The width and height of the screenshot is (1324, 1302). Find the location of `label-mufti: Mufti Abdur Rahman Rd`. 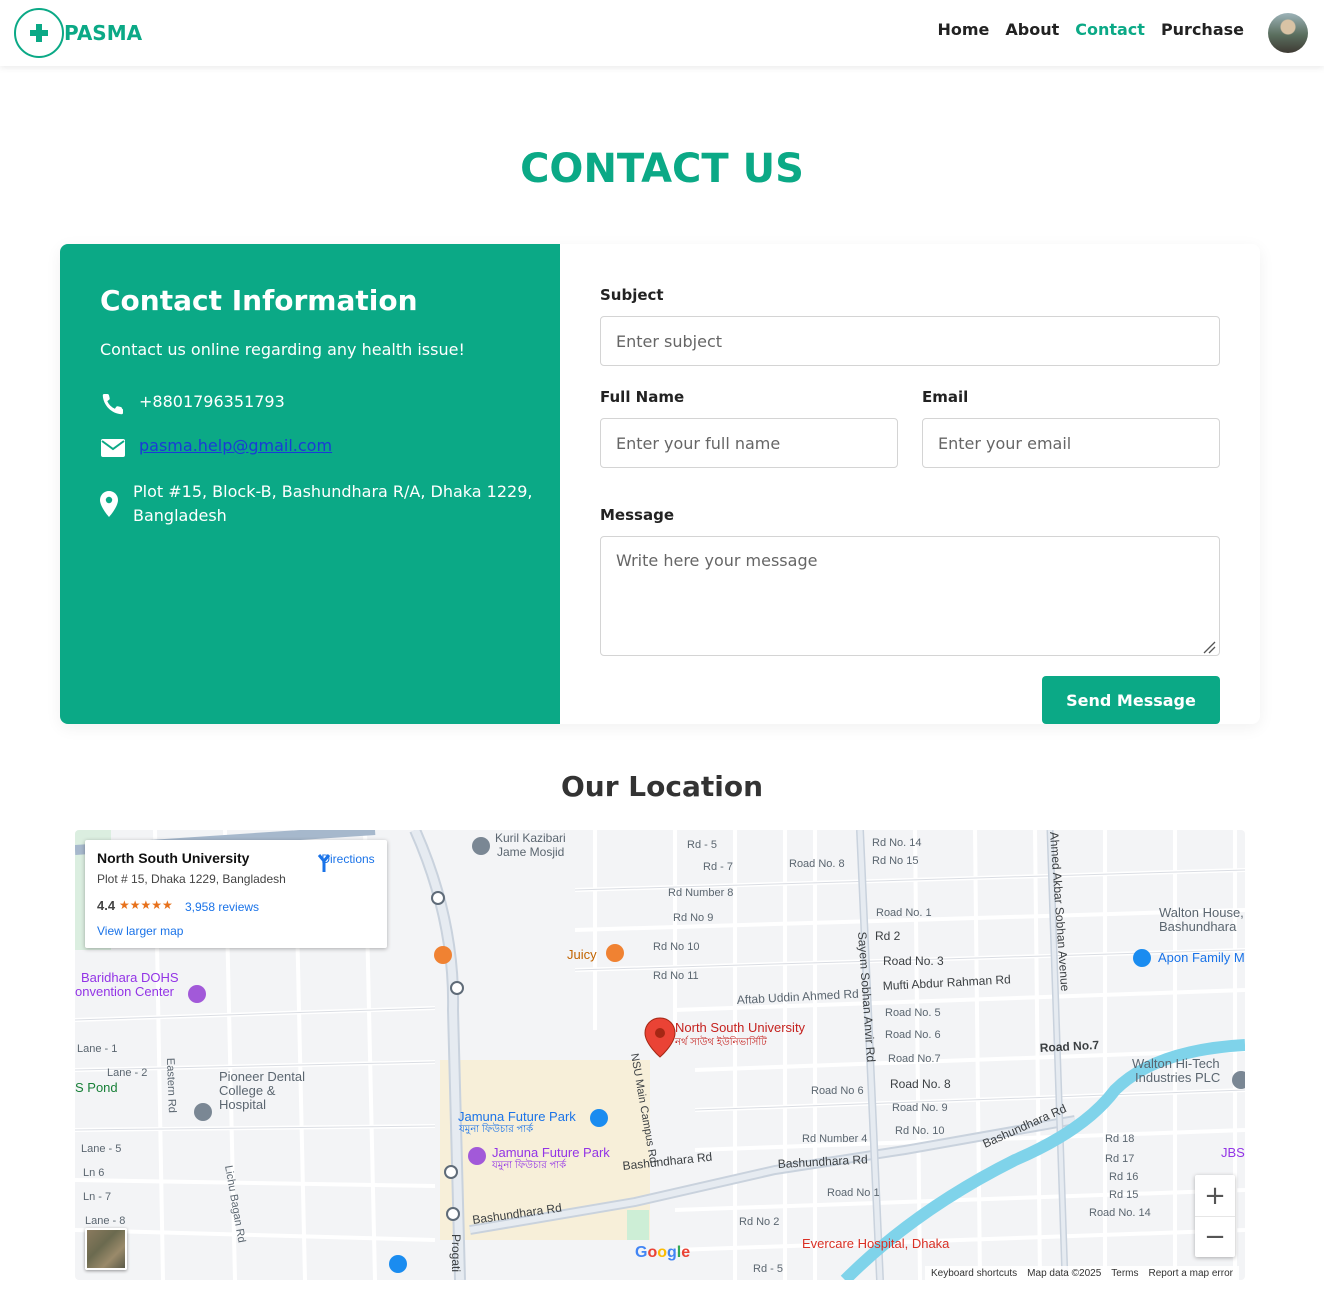

label-mufti: Mufti Abdur Rahman Rd is located at coordinates (946, 982).